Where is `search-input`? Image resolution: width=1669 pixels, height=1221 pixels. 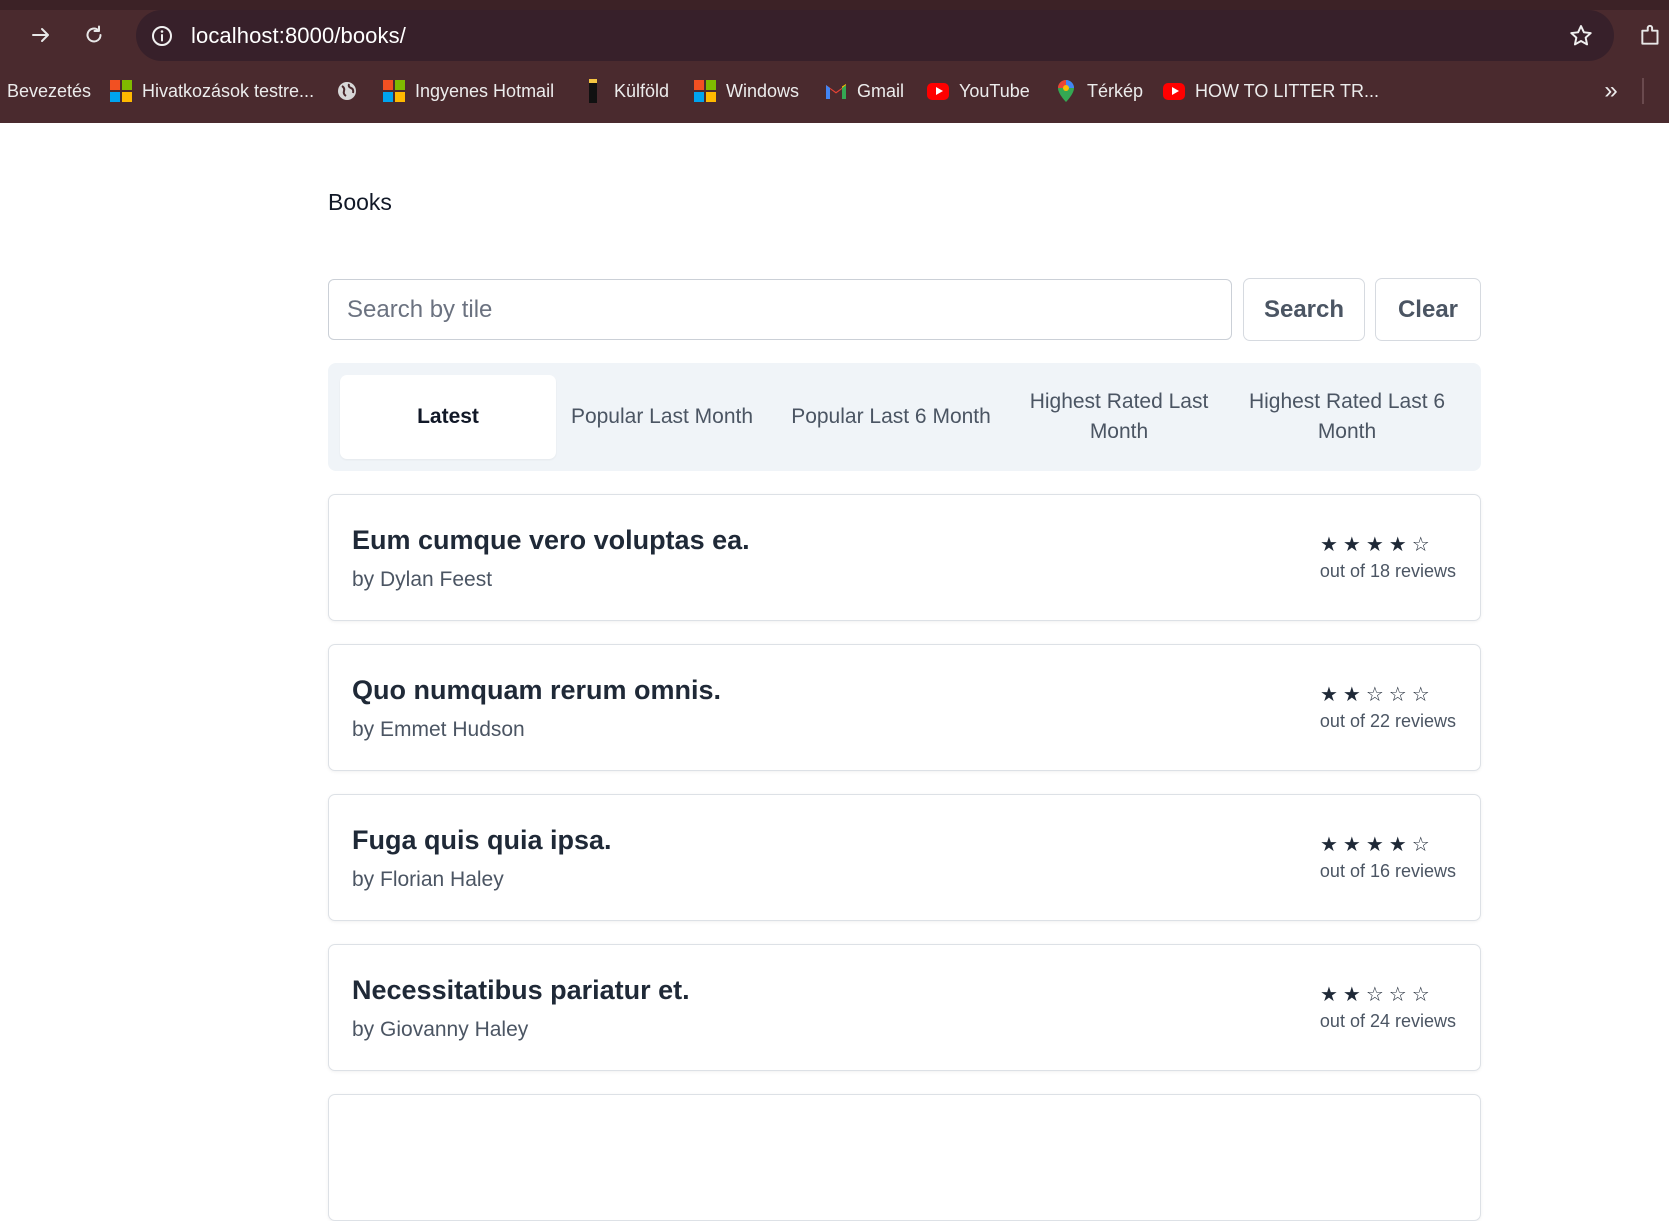 search-input is located at coordinates (780, 309).